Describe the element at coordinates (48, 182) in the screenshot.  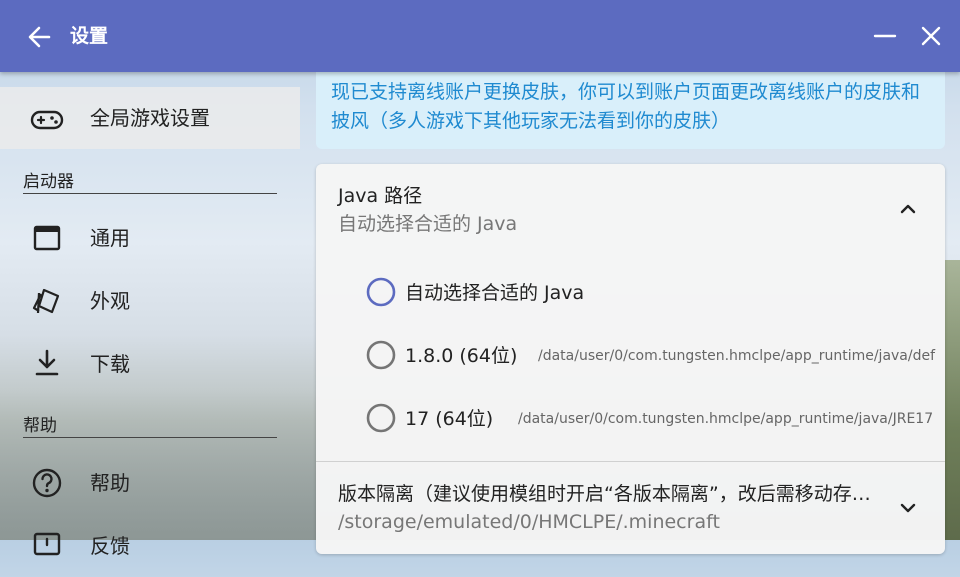
I see `section-heading-launcher: 启动器` at that location.